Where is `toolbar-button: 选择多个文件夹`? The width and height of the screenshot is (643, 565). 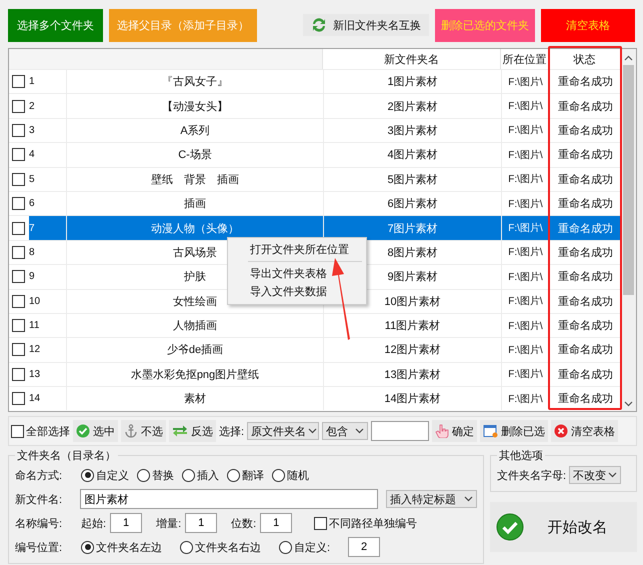
toolbar-button: 选择多个文件夹 is located at coordinates (55, 25).